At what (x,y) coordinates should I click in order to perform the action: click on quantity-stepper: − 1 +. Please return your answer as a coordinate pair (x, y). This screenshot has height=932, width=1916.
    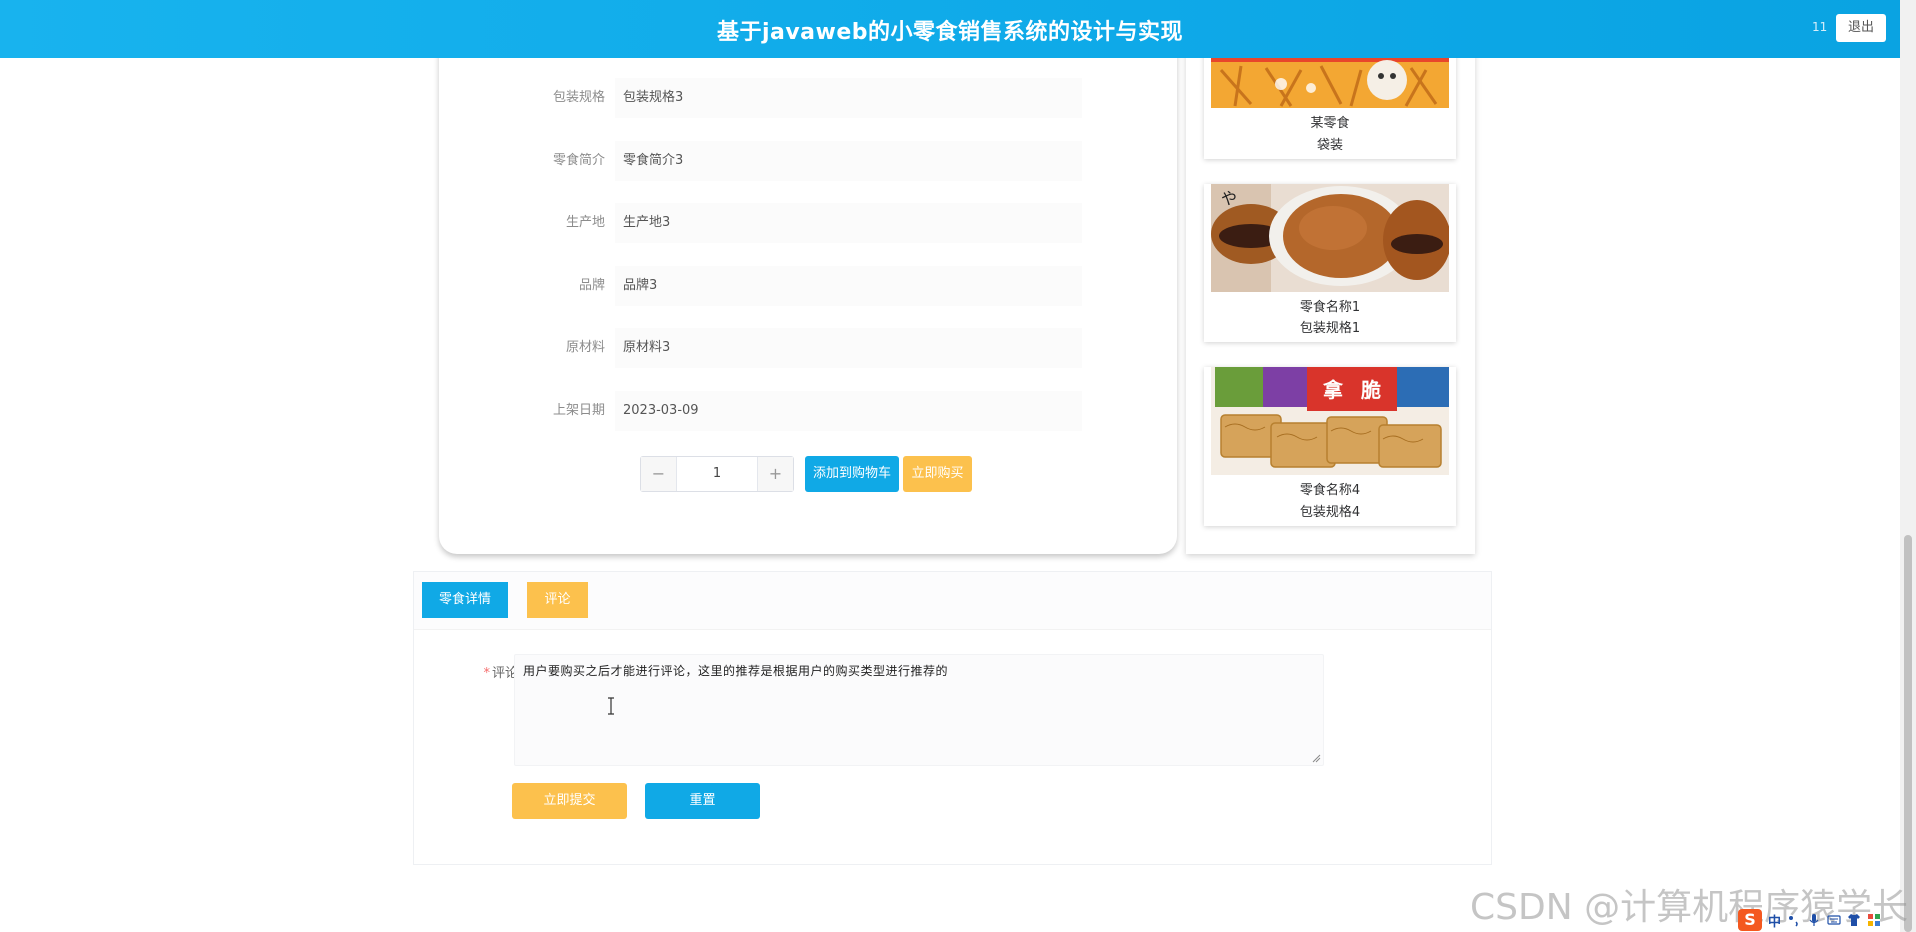
    Looking at the image, I should click on (717, 474).